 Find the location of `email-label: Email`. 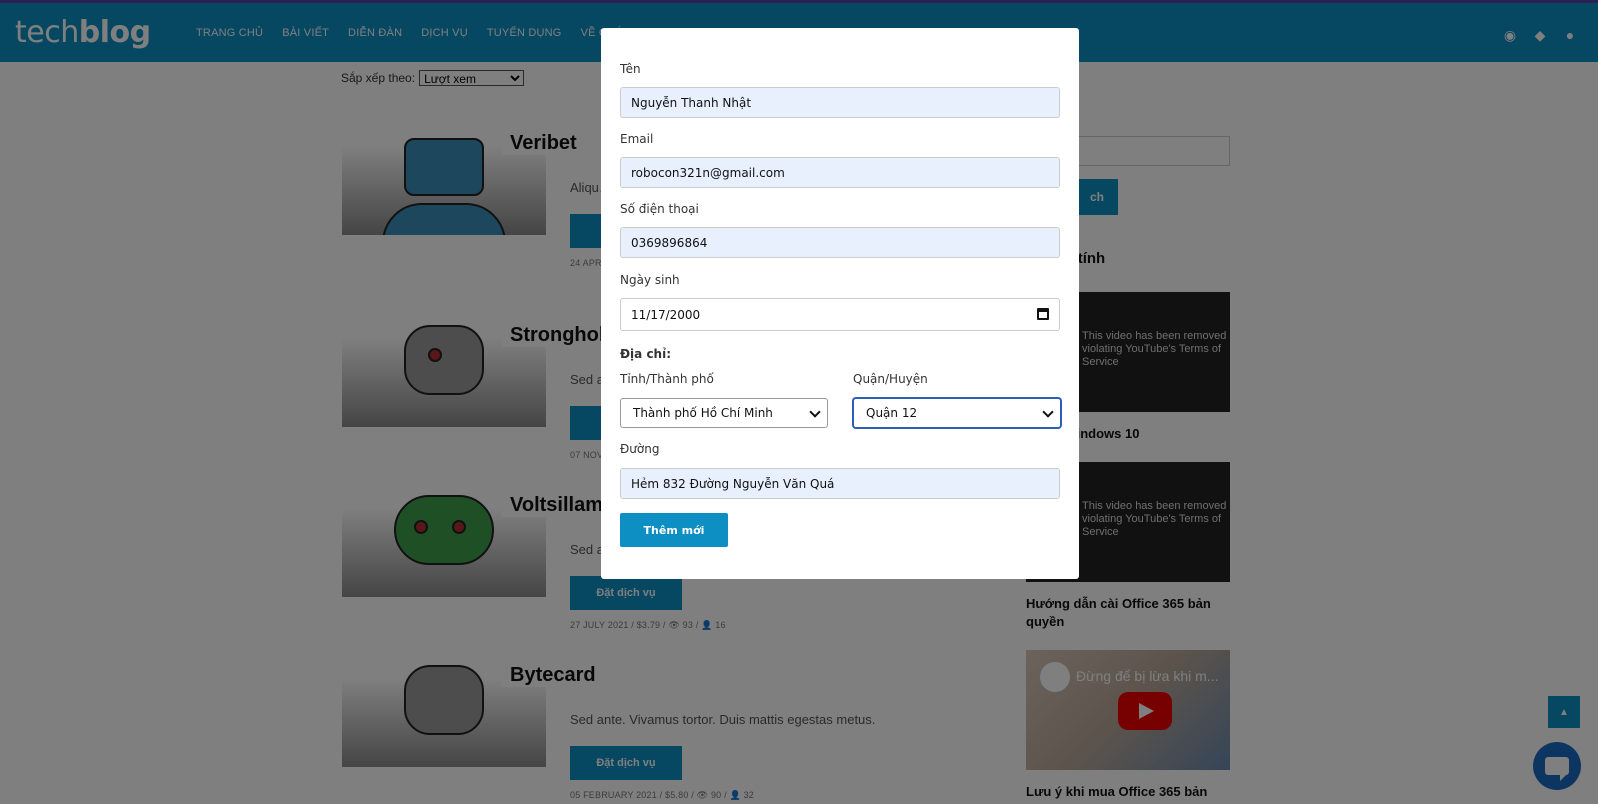

email-label: Email is located at coordinates (637, 139).